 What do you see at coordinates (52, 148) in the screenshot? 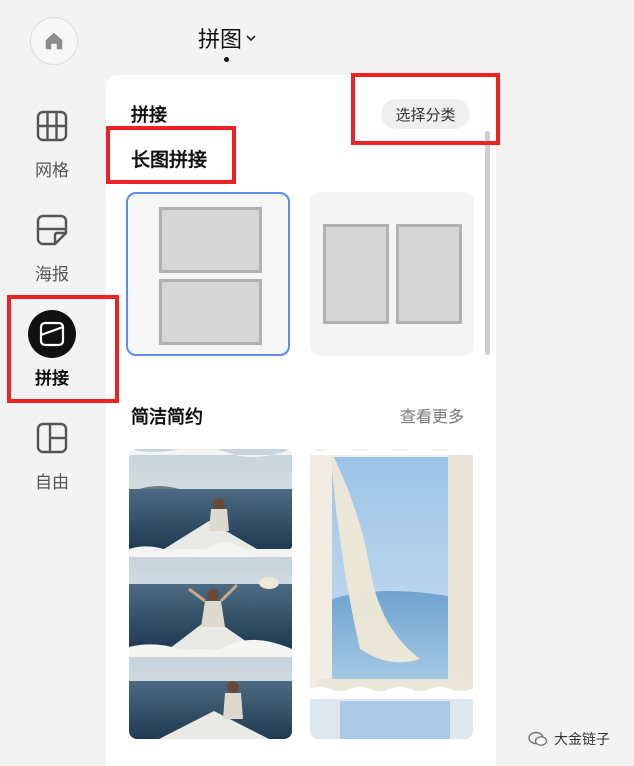
I see `sidebar-item-grid: 网格` at bounding box center [52, 148].